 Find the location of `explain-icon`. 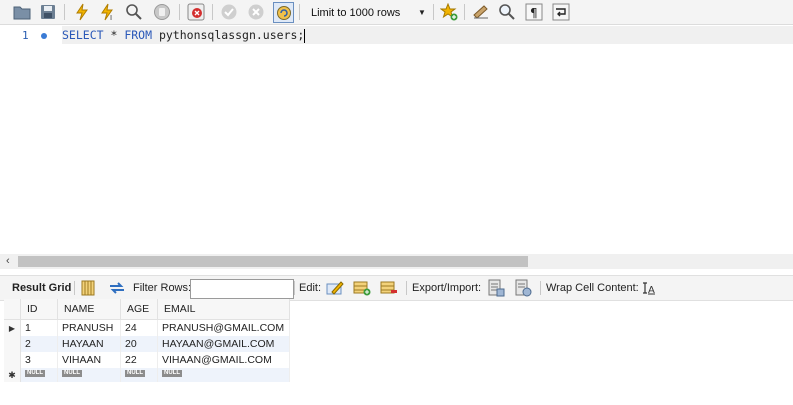

explain-icon is located at coordinates (134, 12).